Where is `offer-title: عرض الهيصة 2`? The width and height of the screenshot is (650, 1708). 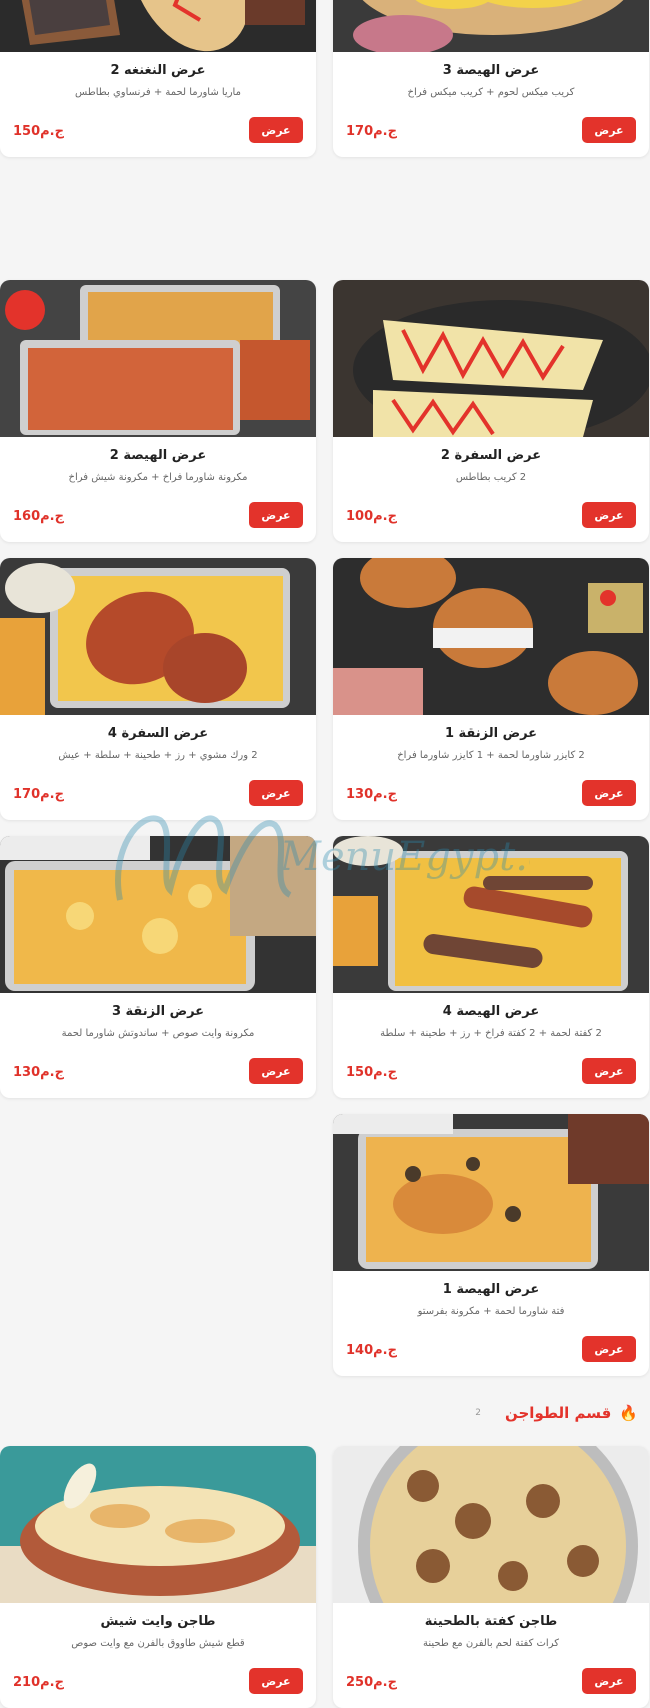 offer-title: عرض الهيصة 2 is located at coordinates (158, 455).